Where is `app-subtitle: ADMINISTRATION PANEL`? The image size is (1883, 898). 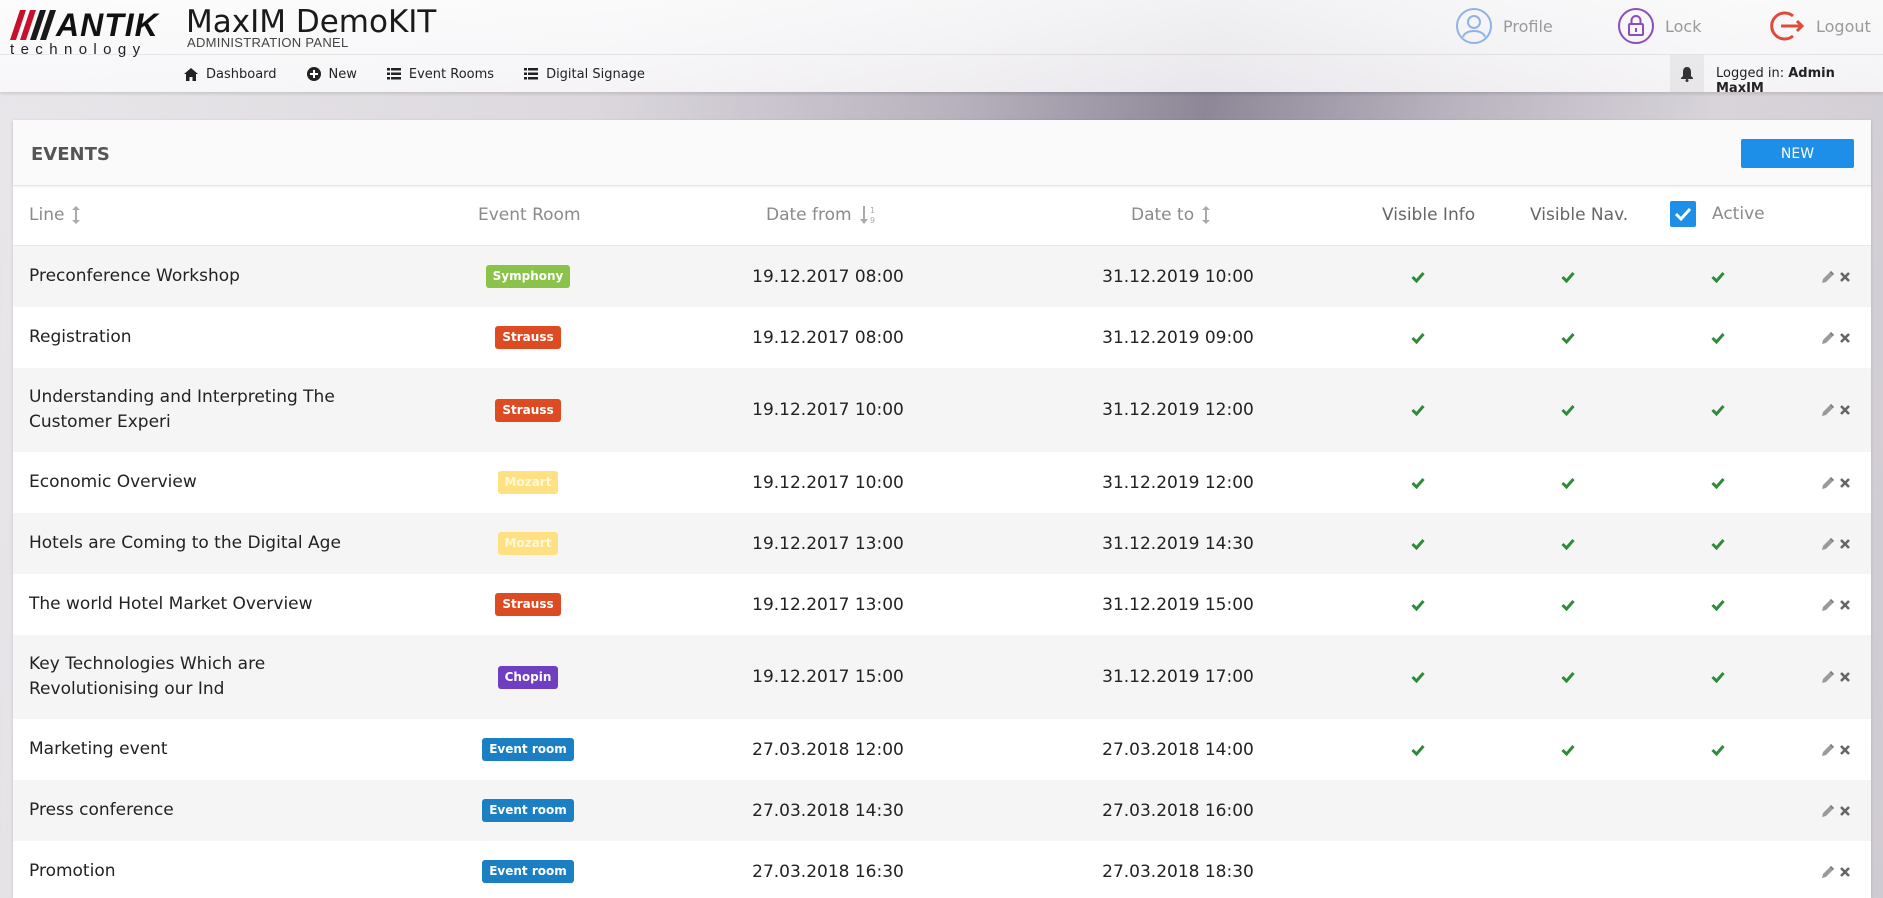
app-subtitle: ADMINISTRATION PANEL is located at coordinates (268, 42).